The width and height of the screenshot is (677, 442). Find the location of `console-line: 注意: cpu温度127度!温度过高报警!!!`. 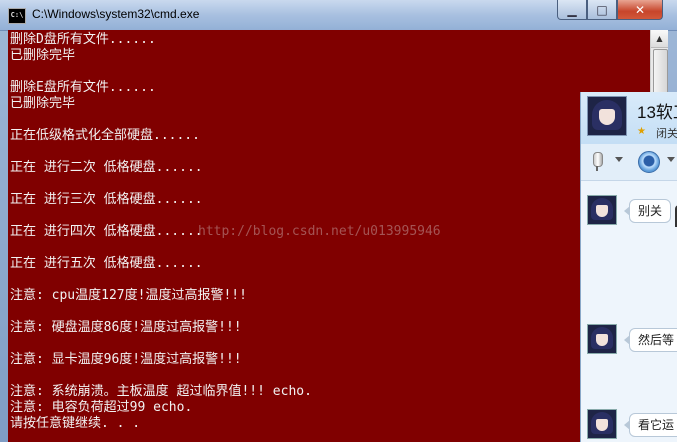

console-line: 注意: cpu温度127度!温度过高报警!!! is located at coordinates (128, 295).